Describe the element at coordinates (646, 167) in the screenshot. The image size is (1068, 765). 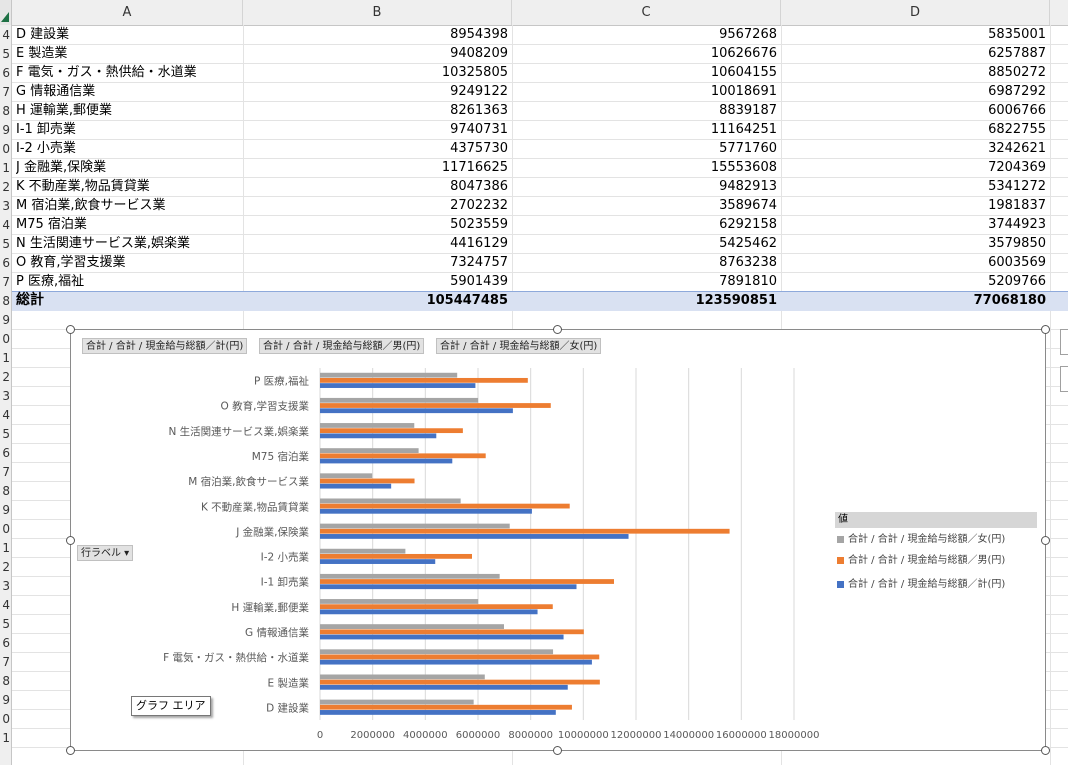
I see `value-cell: 15553608` at that location.